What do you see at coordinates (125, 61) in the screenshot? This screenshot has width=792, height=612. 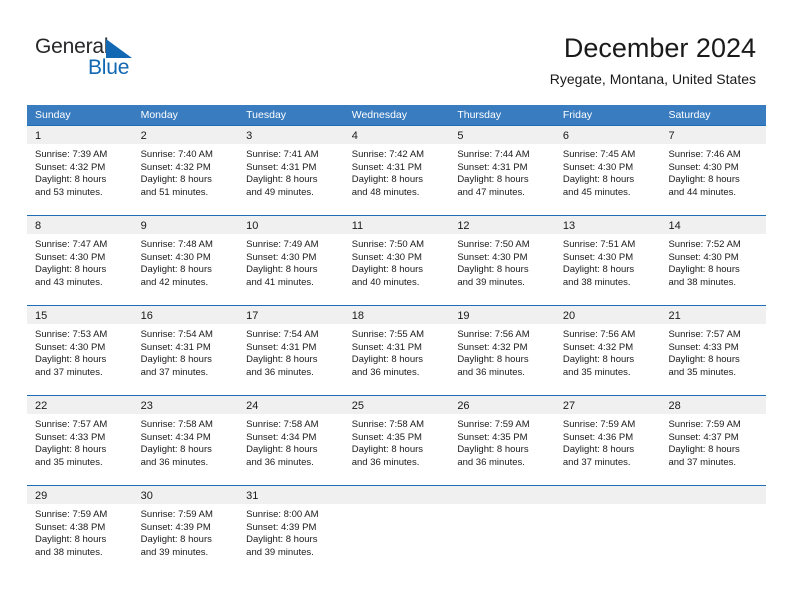 I see `brand-logo: General Blue` at bounding box center [125, 61].